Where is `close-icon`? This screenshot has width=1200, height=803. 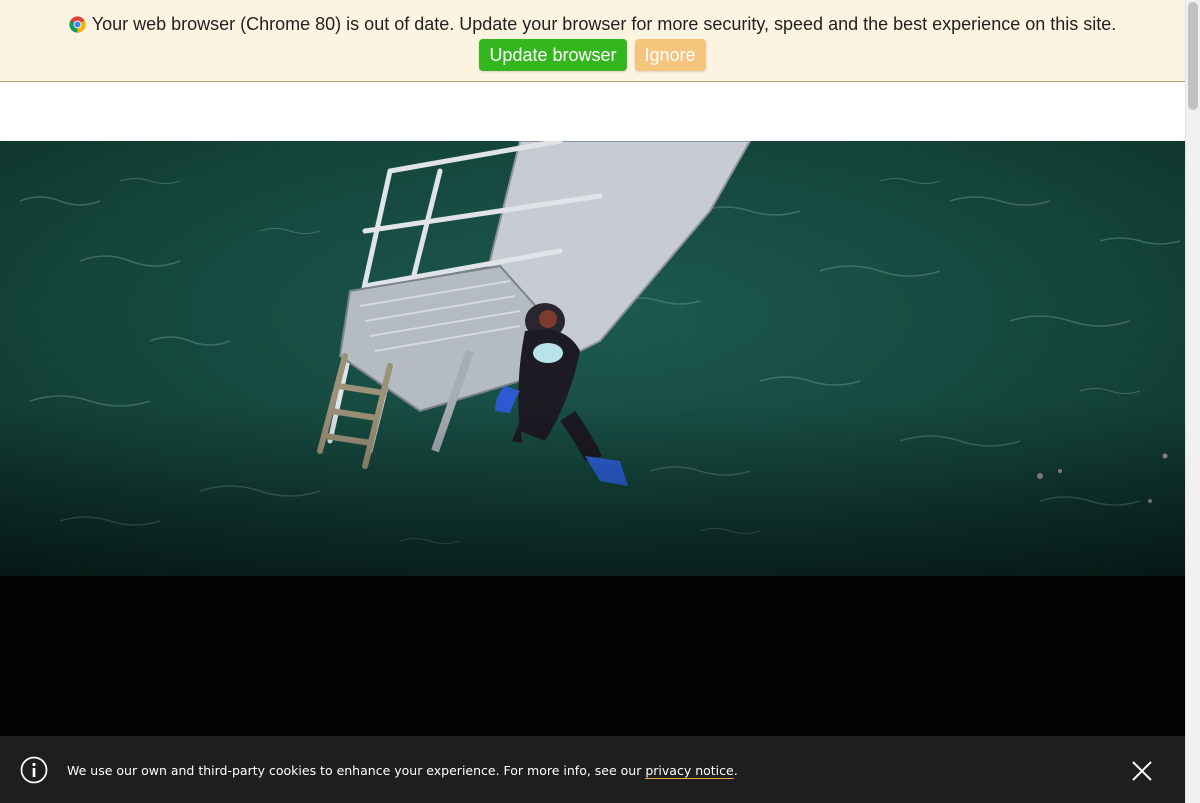
close-icon is located at coordinates (1142, 771).